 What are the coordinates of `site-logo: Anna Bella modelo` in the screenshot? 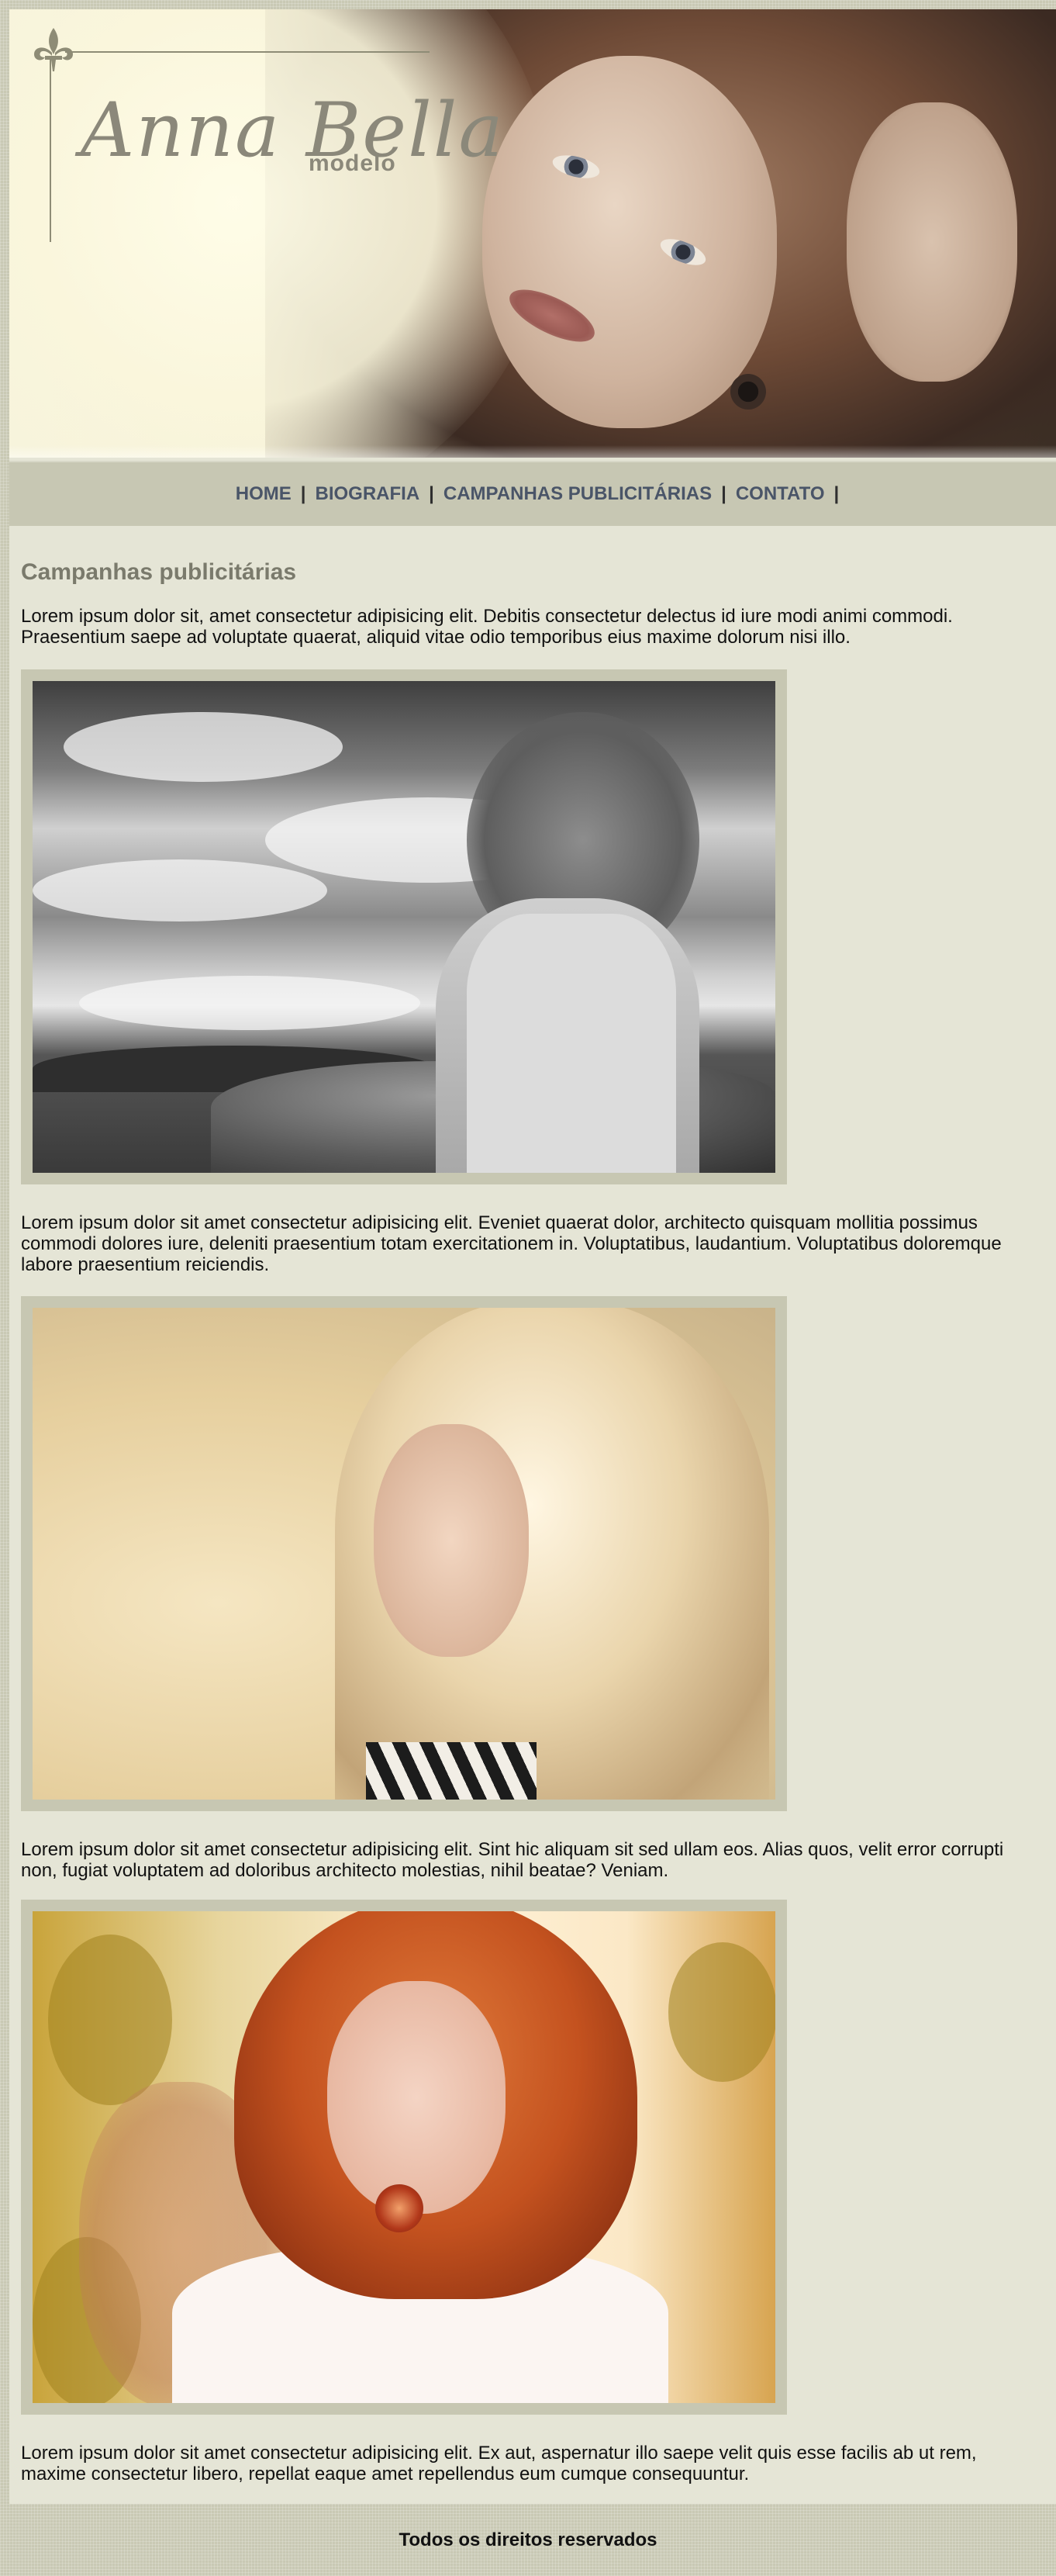 It's located at (256, 125).